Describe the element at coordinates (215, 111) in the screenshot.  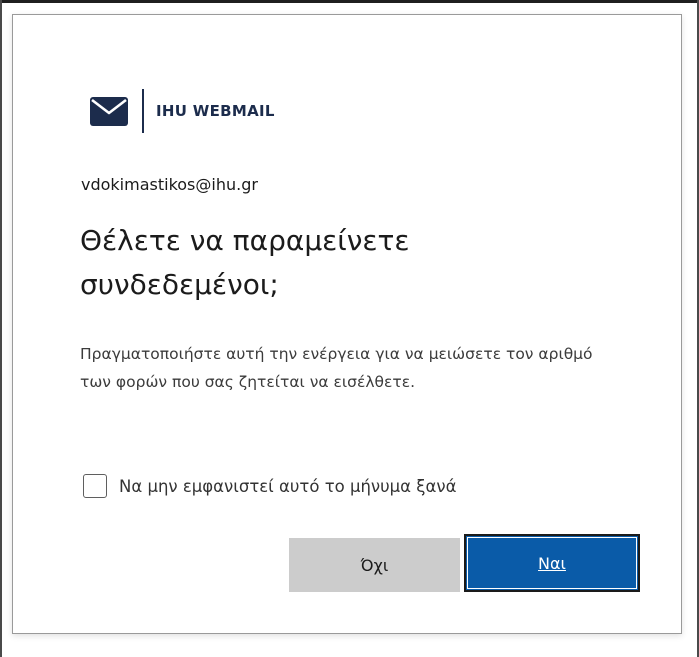
I see `logo-text: IHU WEBMAIL` at that location.